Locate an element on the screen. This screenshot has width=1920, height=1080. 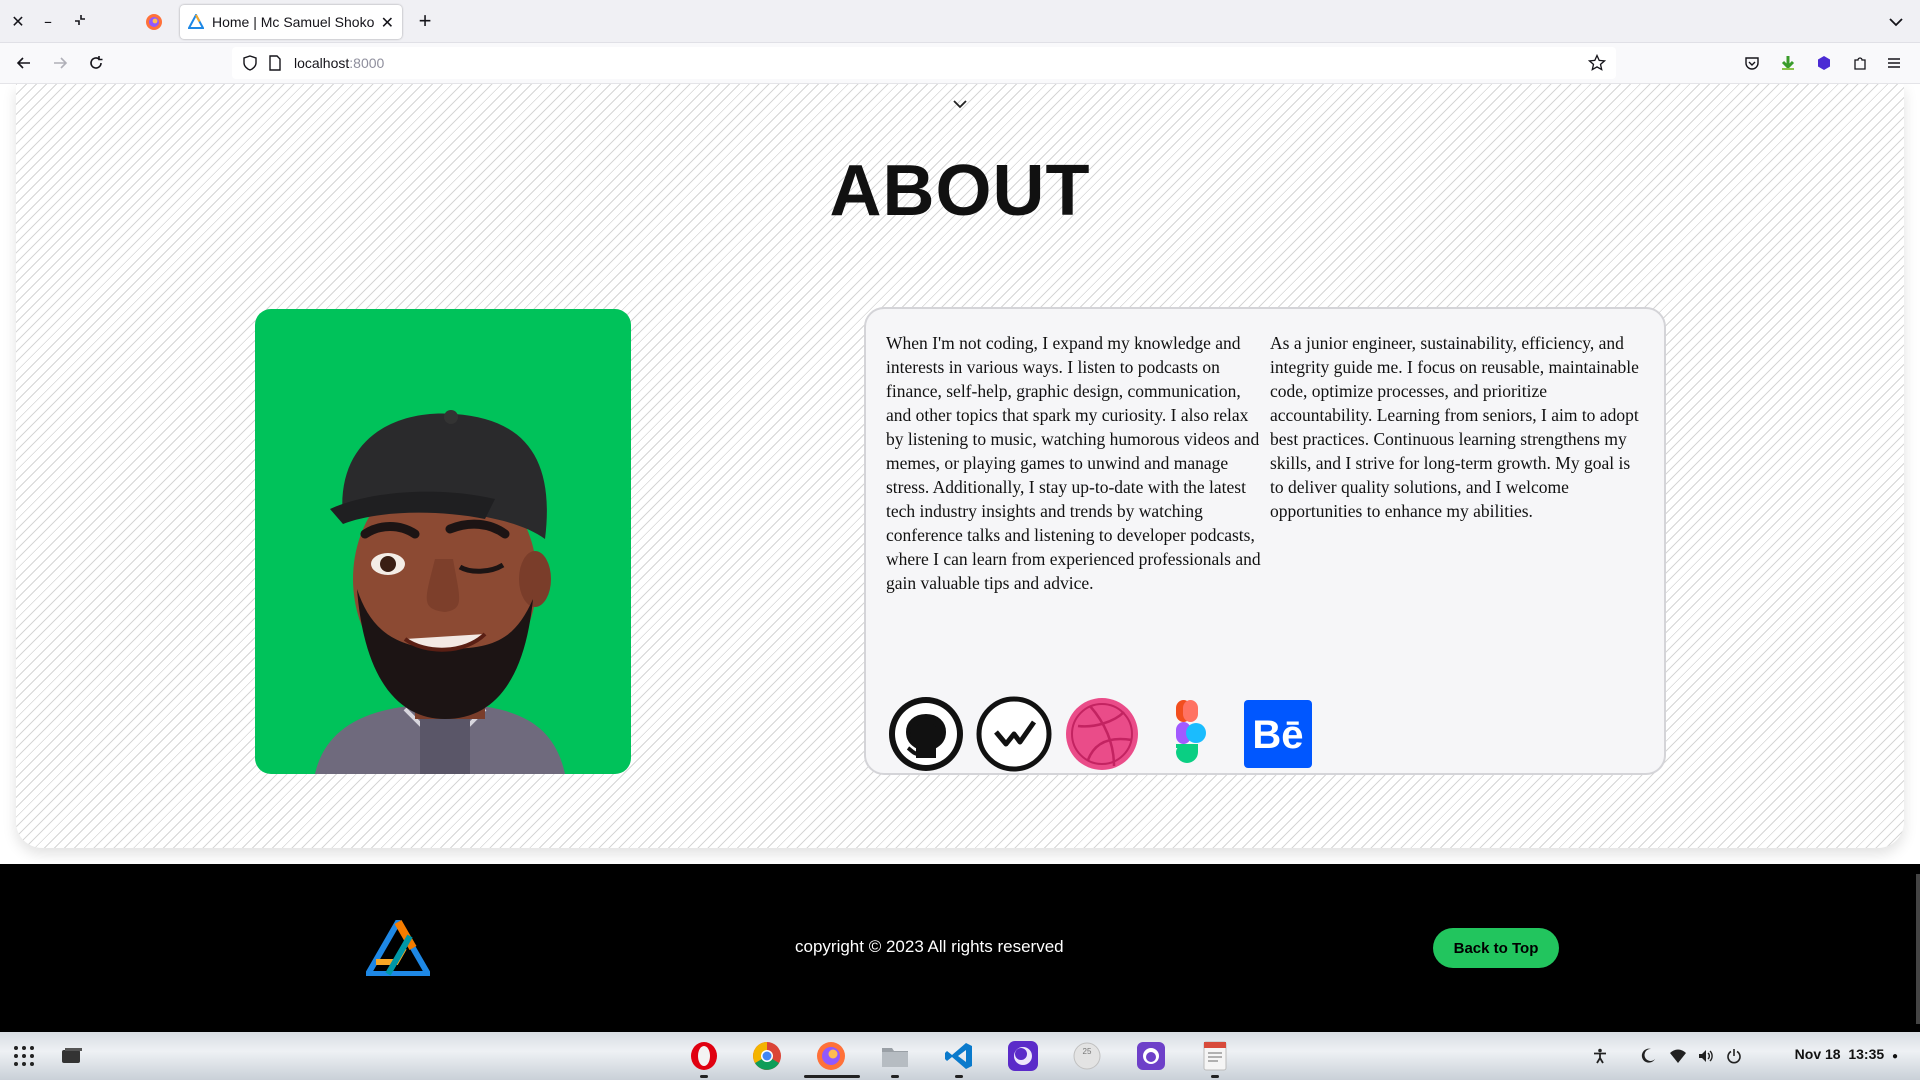
purple-app-icon is located at coordinates (1023, 1056).